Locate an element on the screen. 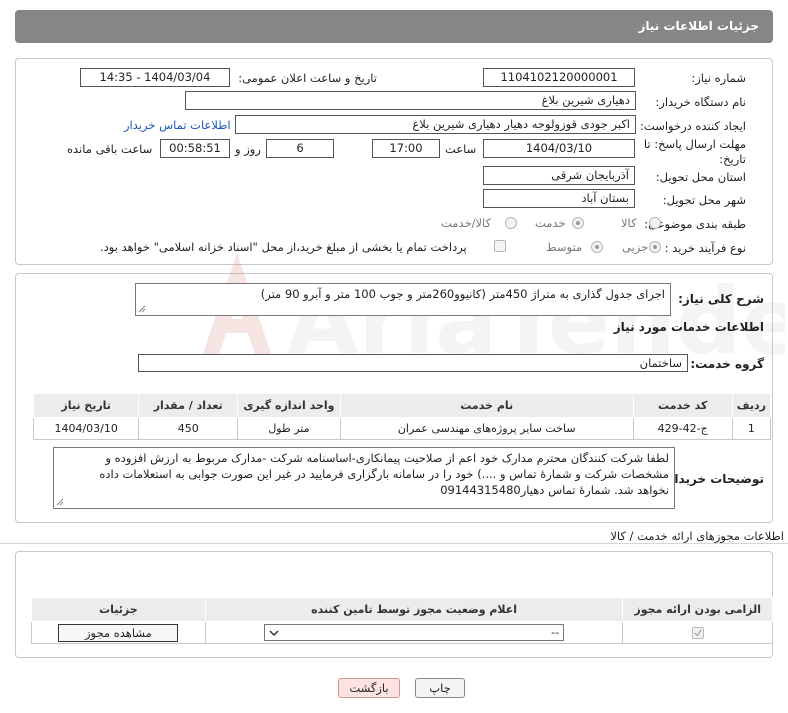 The image size is (788, 713). need-number-field: 1104102120000001 is located at coordinates (559, 77).